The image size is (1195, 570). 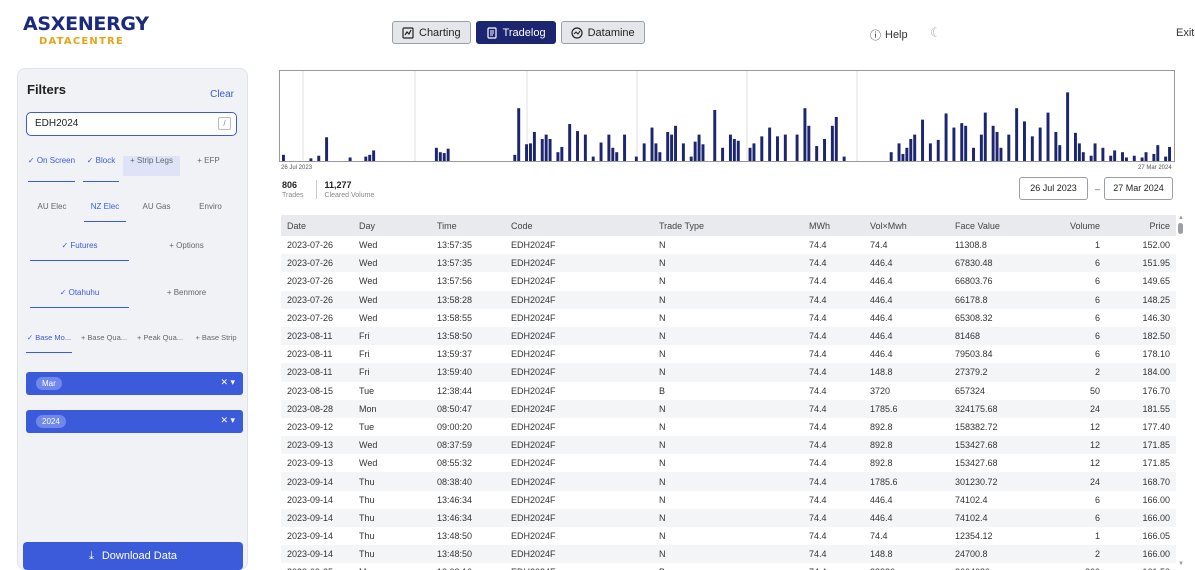 I want to click on filter-on-screen: ✓ On Screen, so click(x=51, y=169).